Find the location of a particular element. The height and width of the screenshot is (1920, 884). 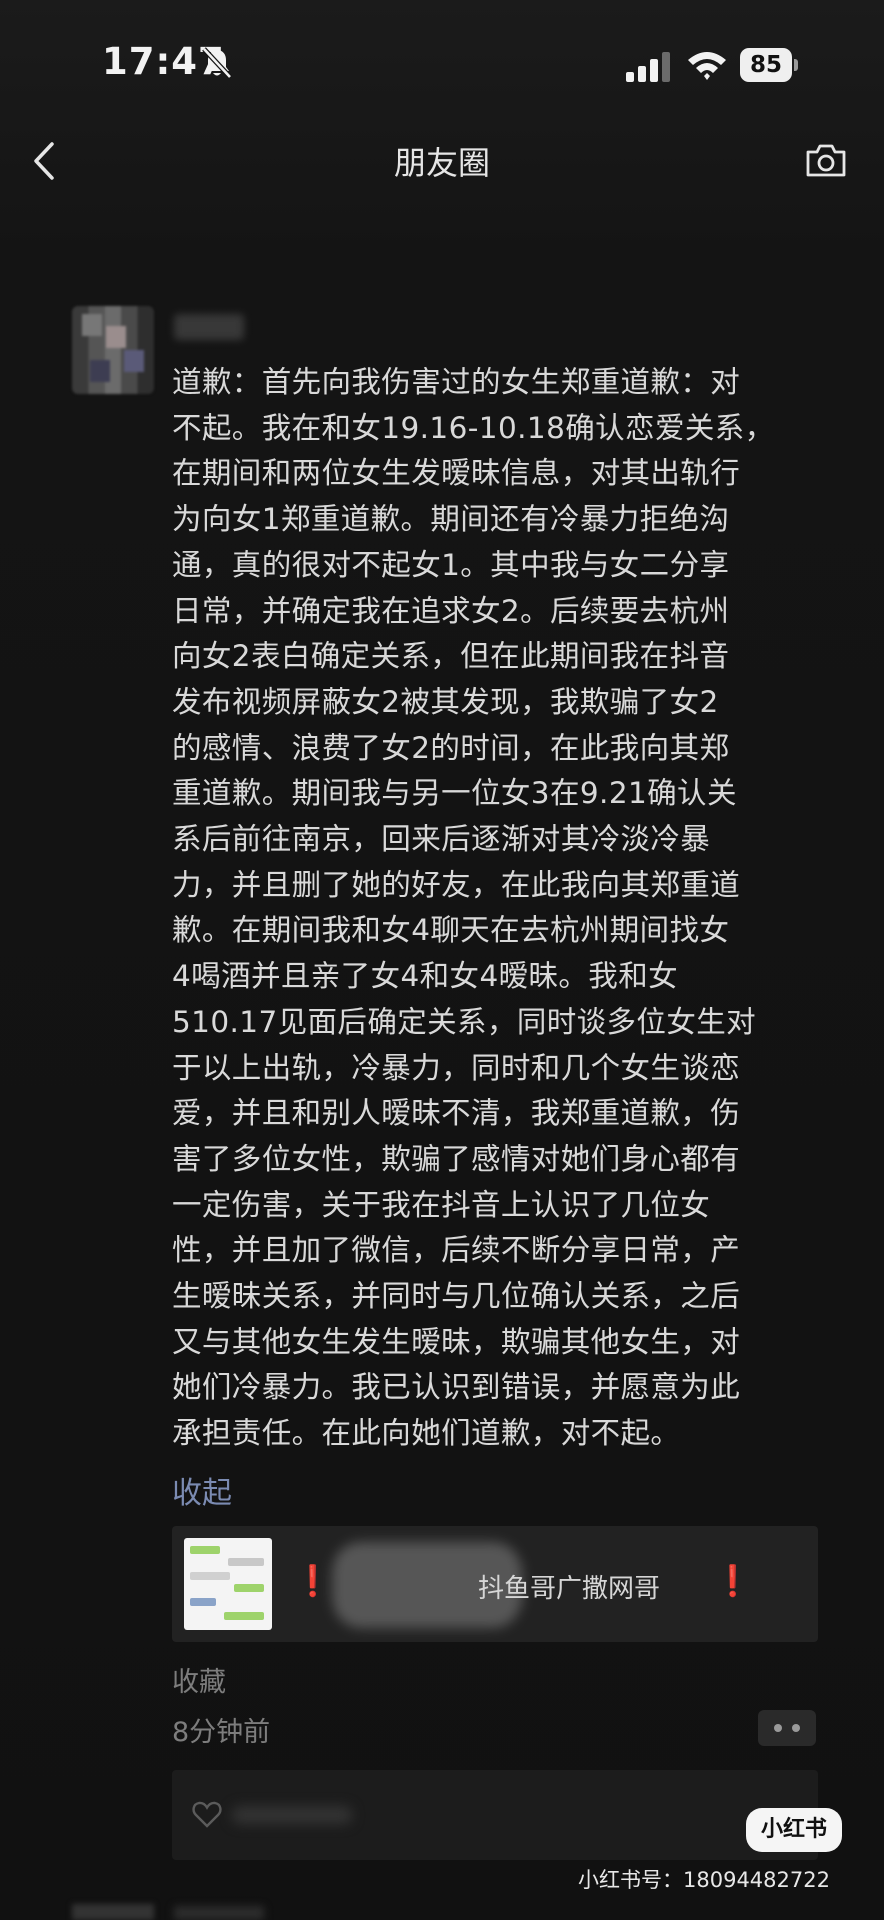

likes-redacted is located at coordinates (292, 1815).